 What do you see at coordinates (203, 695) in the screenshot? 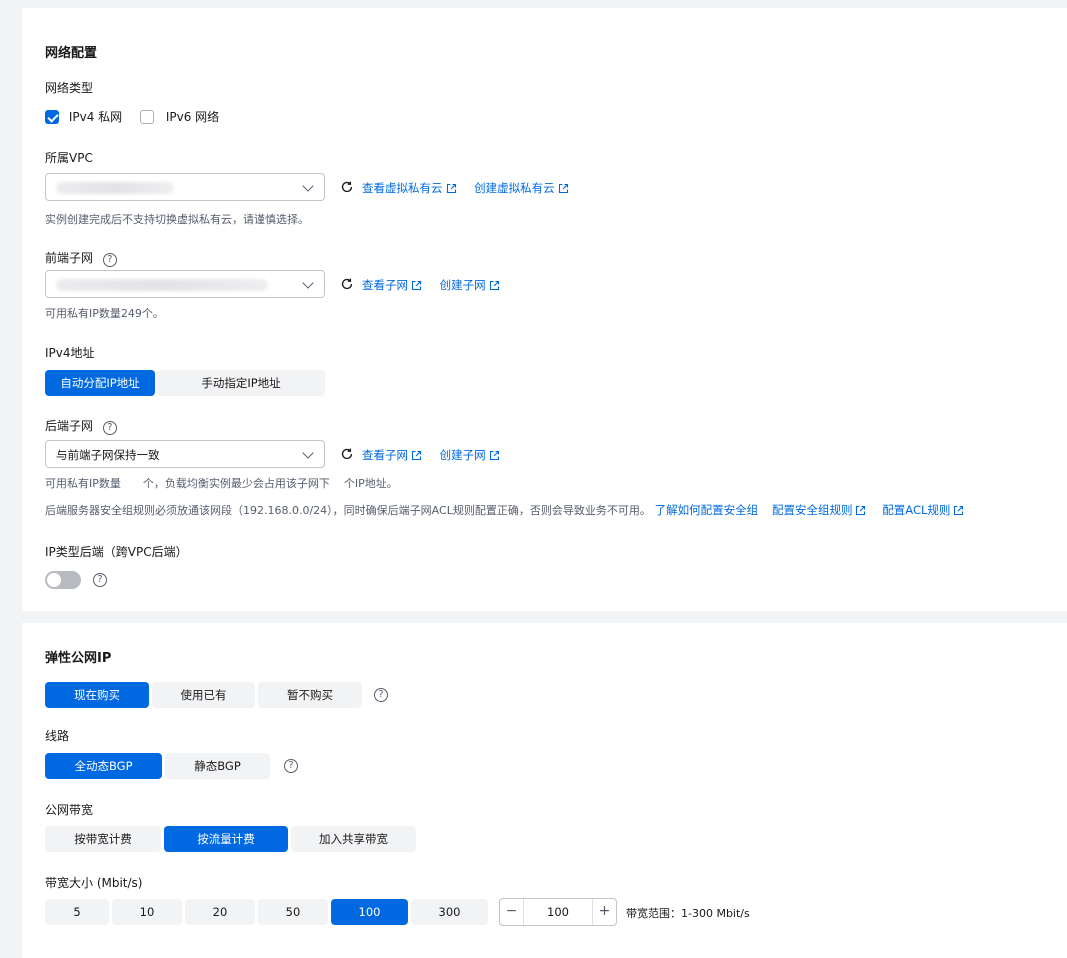
I see `use-existing-option: 使用已有` at bounding box center [203, 695].